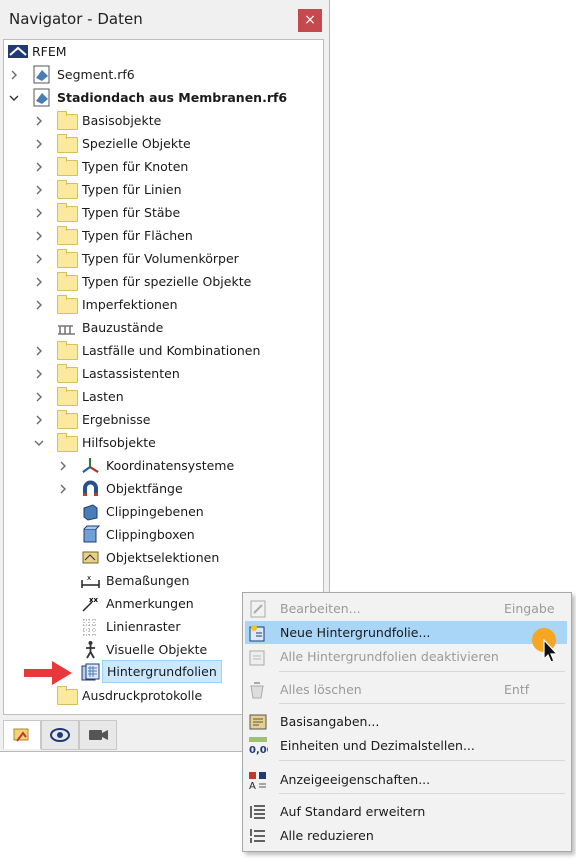 The image size is (576, 860). I want to click on svg-text: x, so click(89, 578).